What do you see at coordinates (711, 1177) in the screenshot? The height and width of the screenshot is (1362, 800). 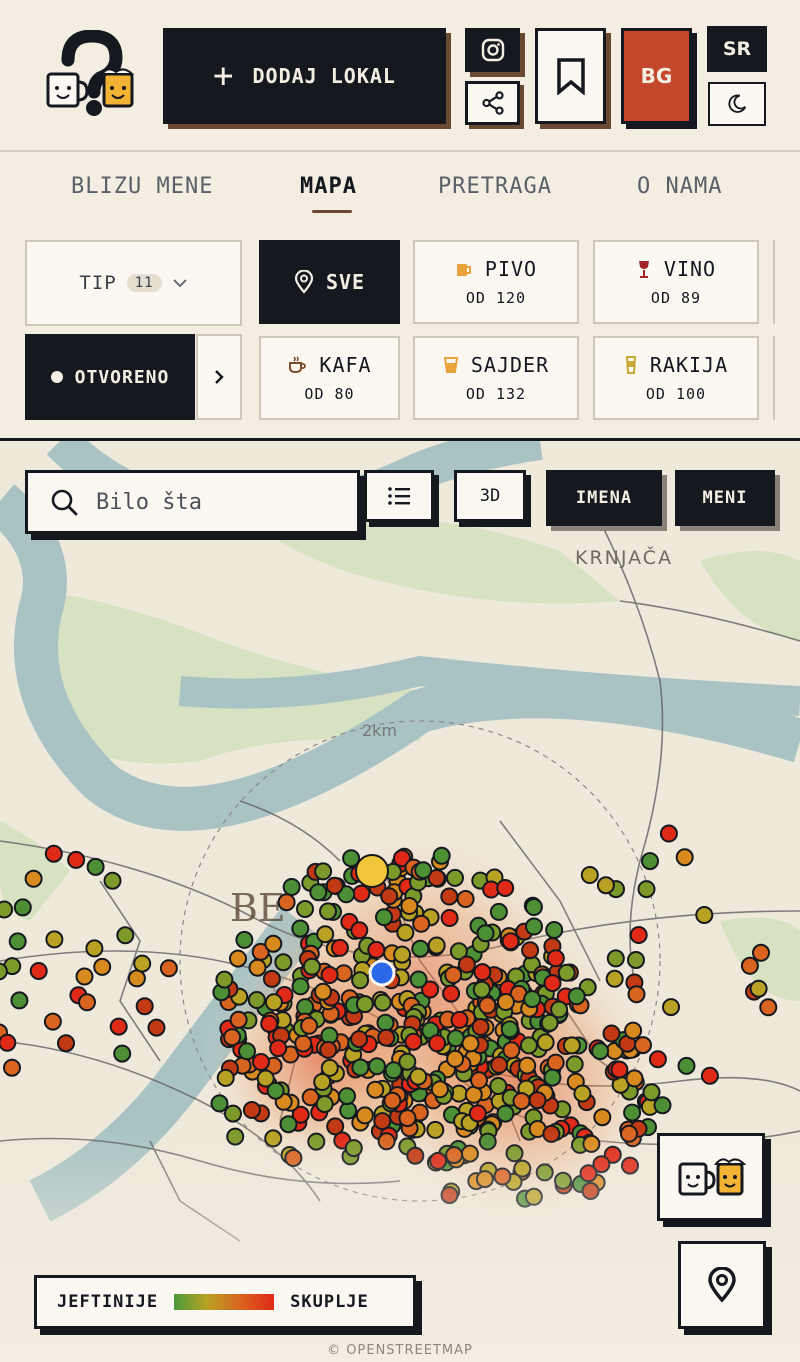 I see `mascot-button` at bounding box center [711, 1177].